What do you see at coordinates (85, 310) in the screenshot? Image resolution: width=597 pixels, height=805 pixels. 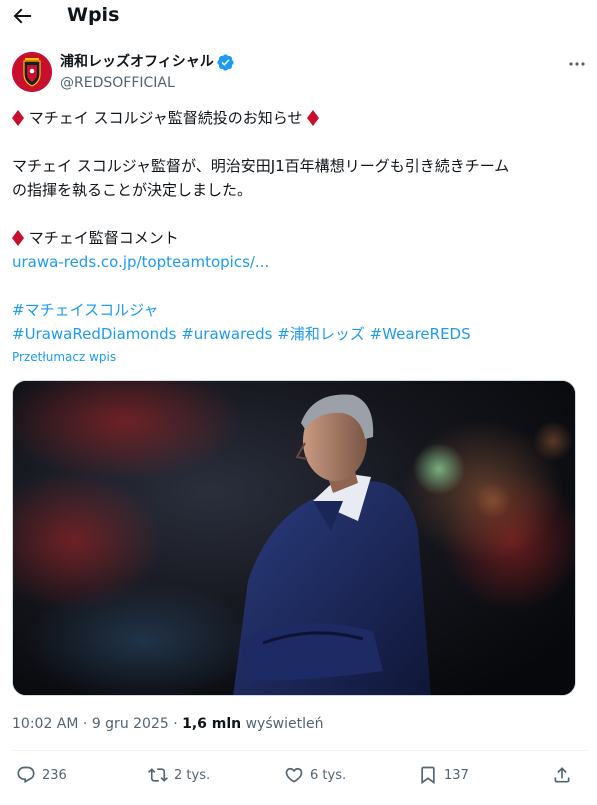 I see `hashtag-link: #マチェイスコルジャ` at bounding box center [85, 310].